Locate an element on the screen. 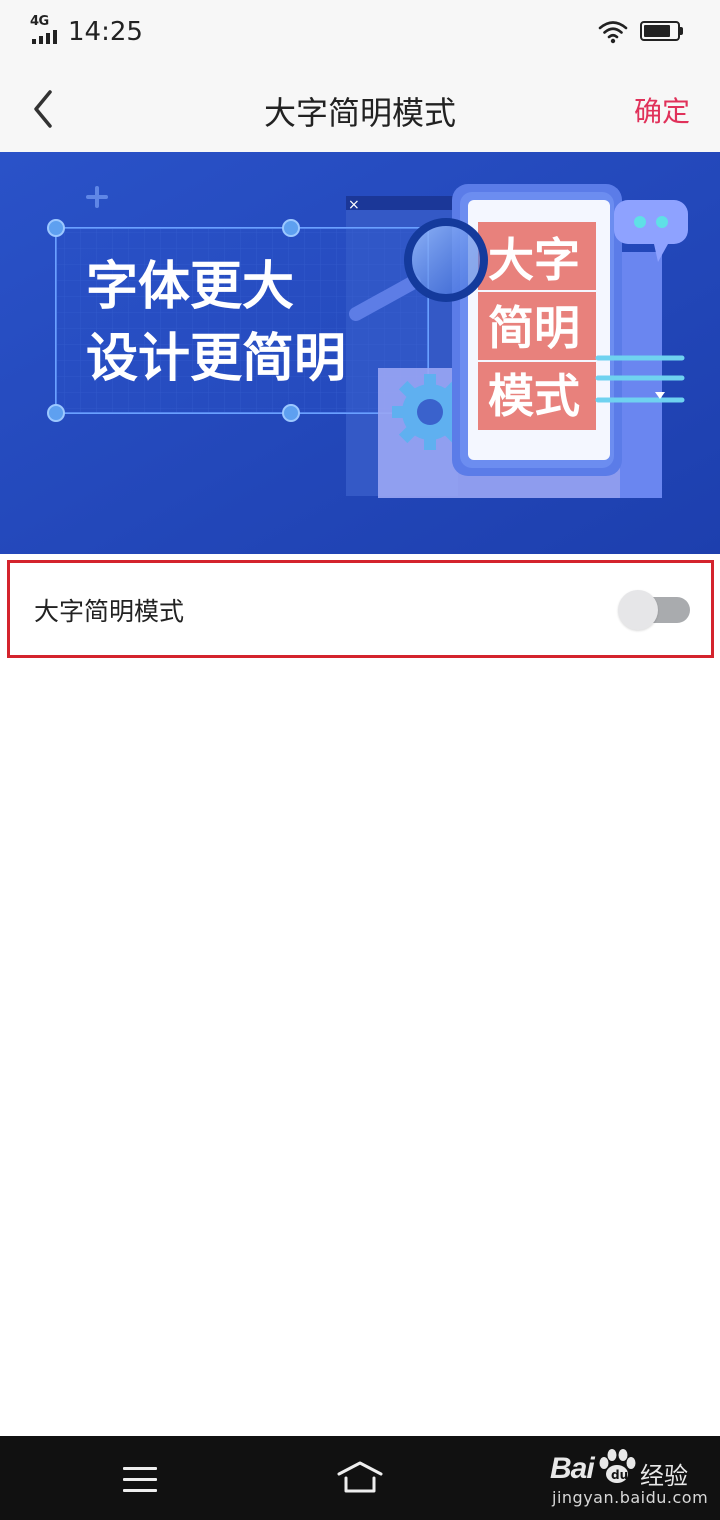 The width and height of the screenshot is (720, 1520). confirm-button: 确定 is located at coordinates (662, 110).